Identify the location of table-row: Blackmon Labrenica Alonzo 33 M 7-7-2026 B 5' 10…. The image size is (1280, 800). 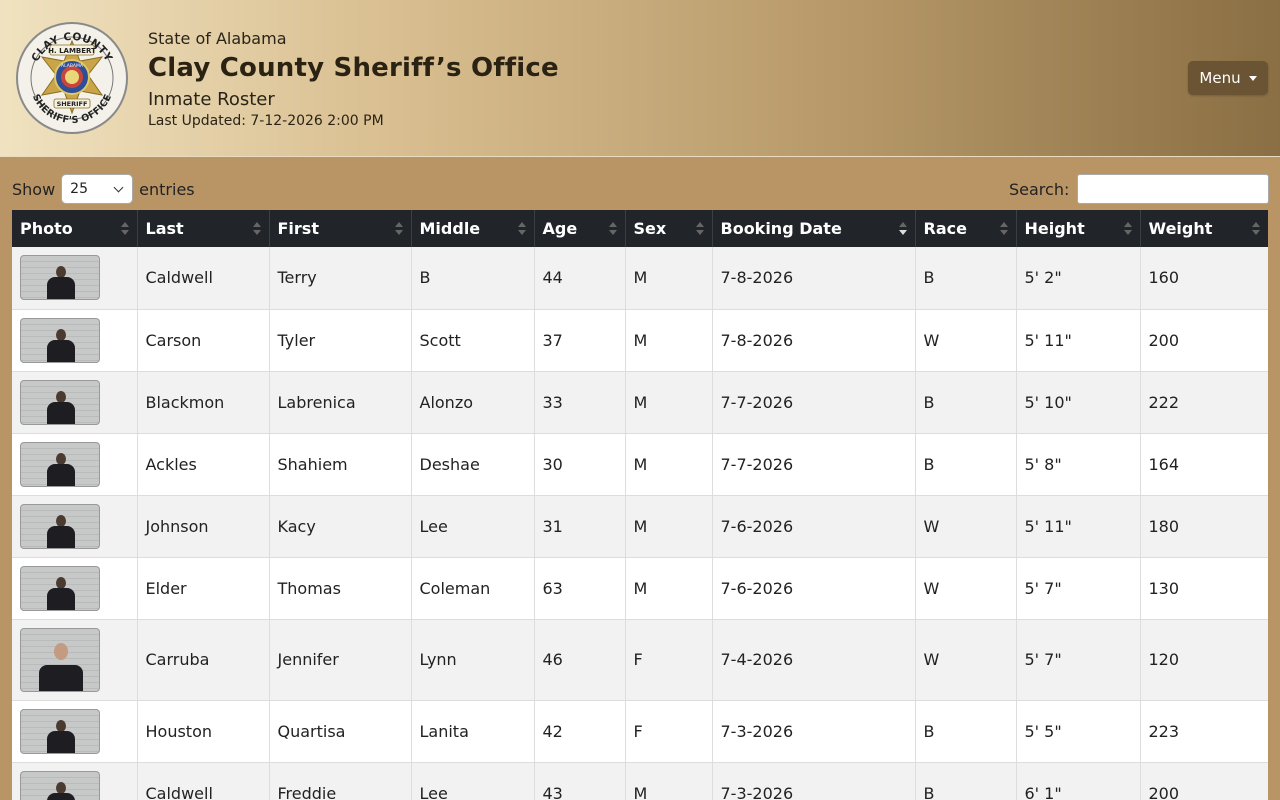
(640, 402).